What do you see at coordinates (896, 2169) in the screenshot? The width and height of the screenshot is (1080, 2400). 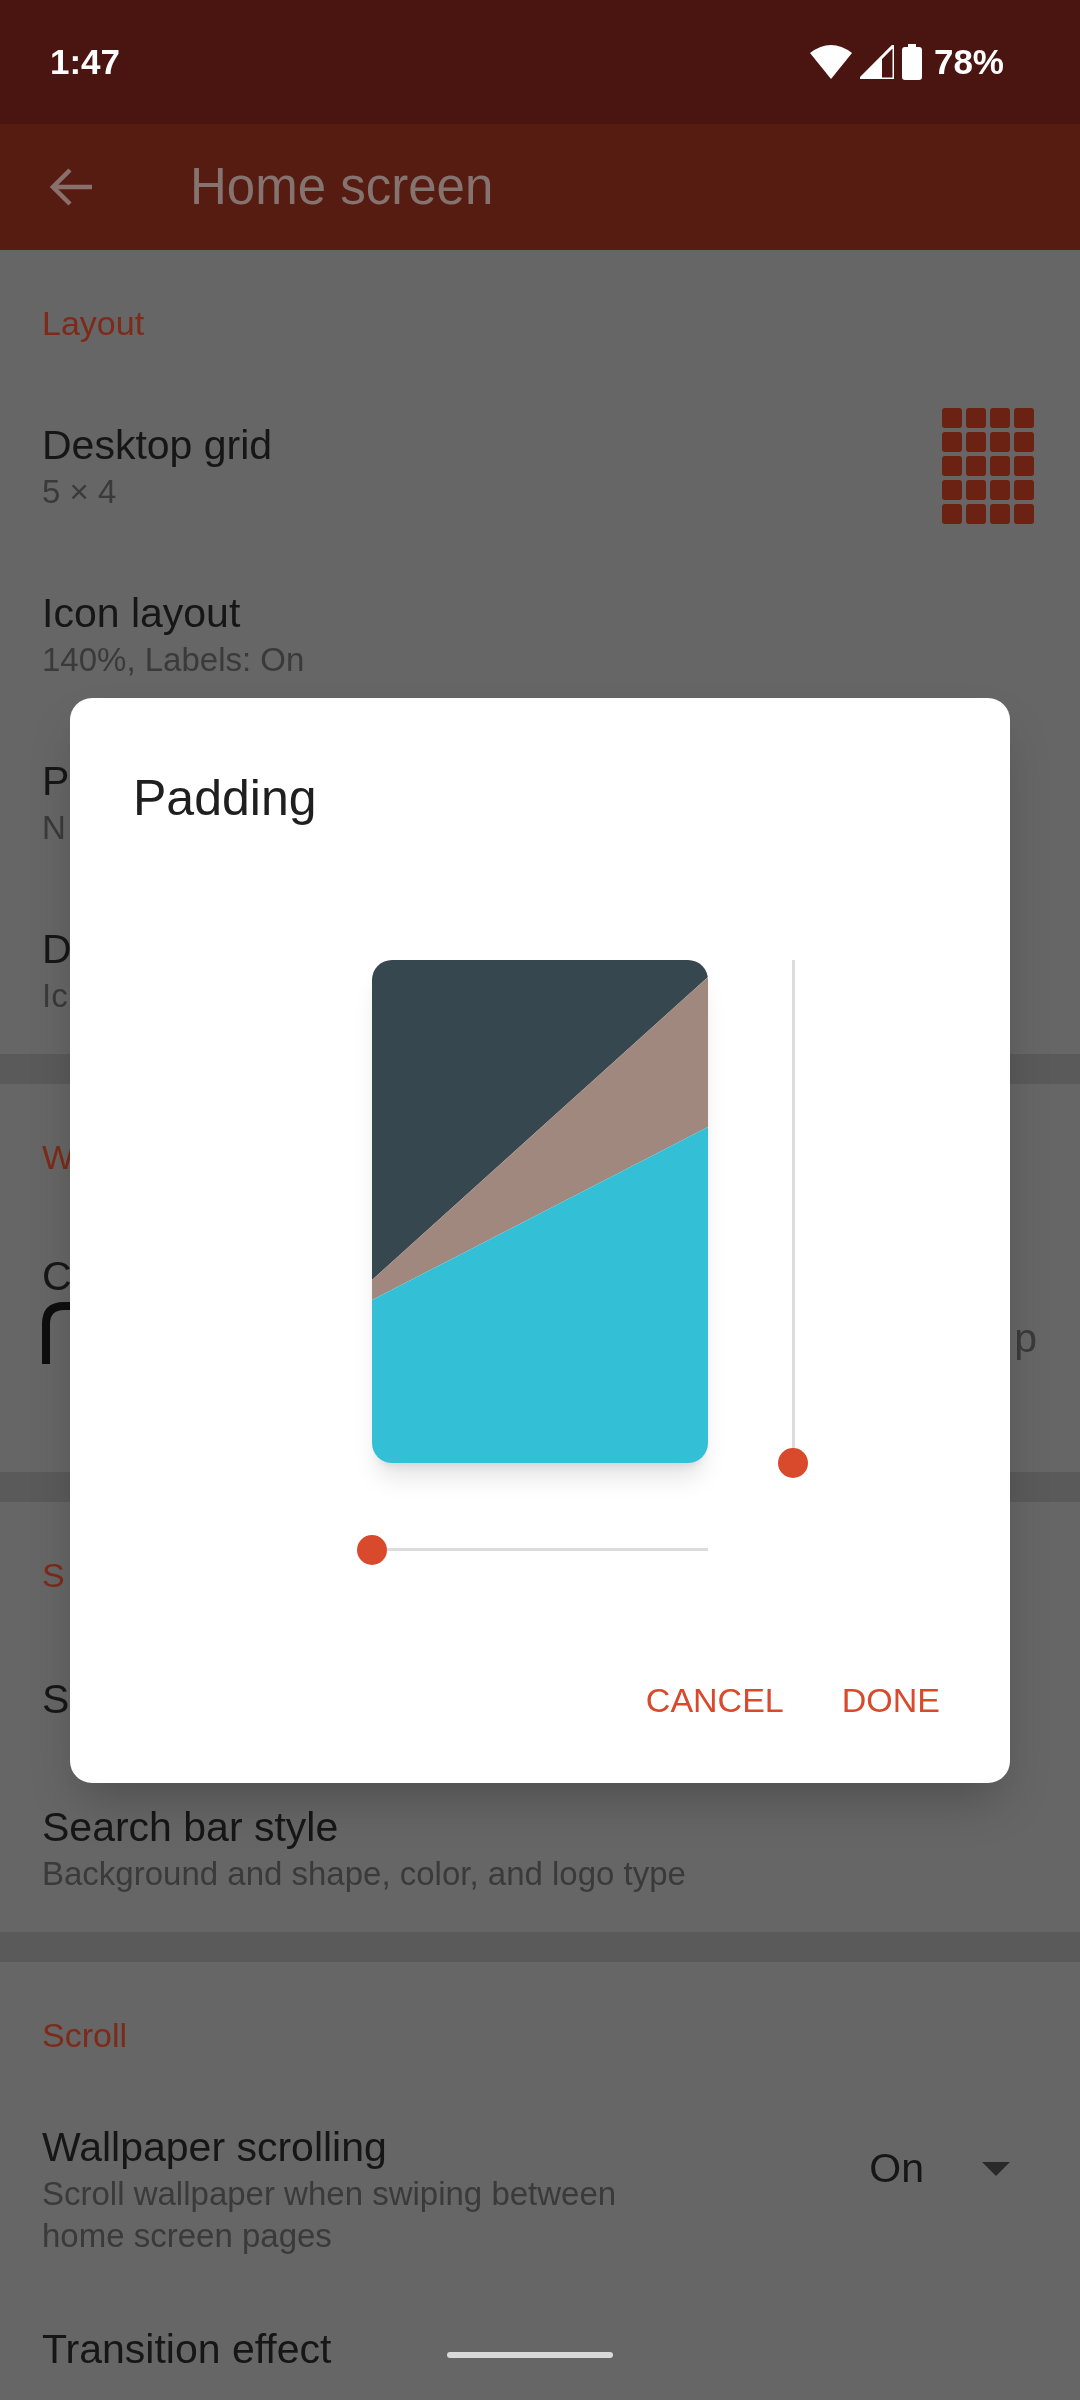 I see `dropdown-value: On` at bounding box center [896, 2169].